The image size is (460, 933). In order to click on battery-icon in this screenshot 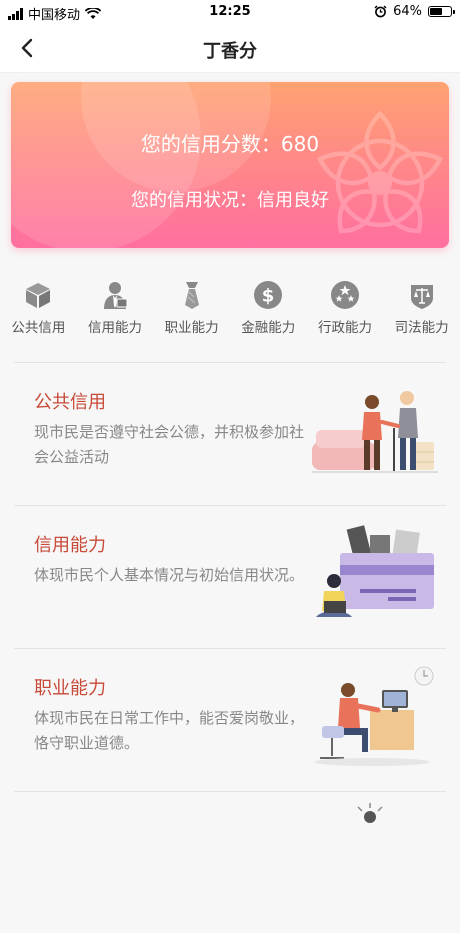, I will do `click(441, 11)`.